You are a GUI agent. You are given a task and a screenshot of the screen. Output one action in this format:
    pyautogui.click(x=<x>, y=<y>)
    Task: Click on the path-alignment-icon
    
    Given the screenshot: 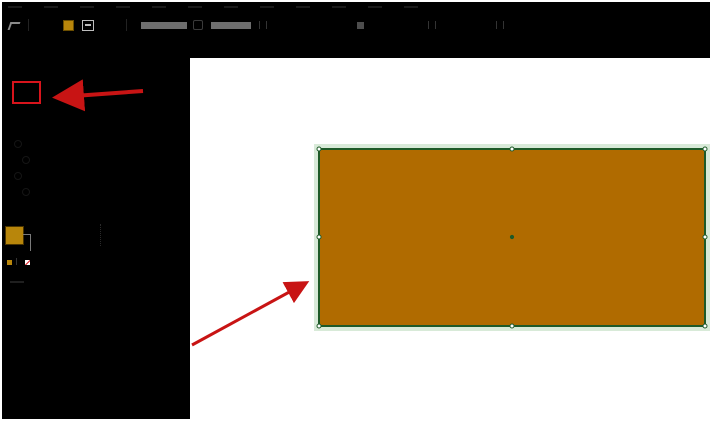 What is the action you would take?
    pyautogui.click(x=360, y=25)
    